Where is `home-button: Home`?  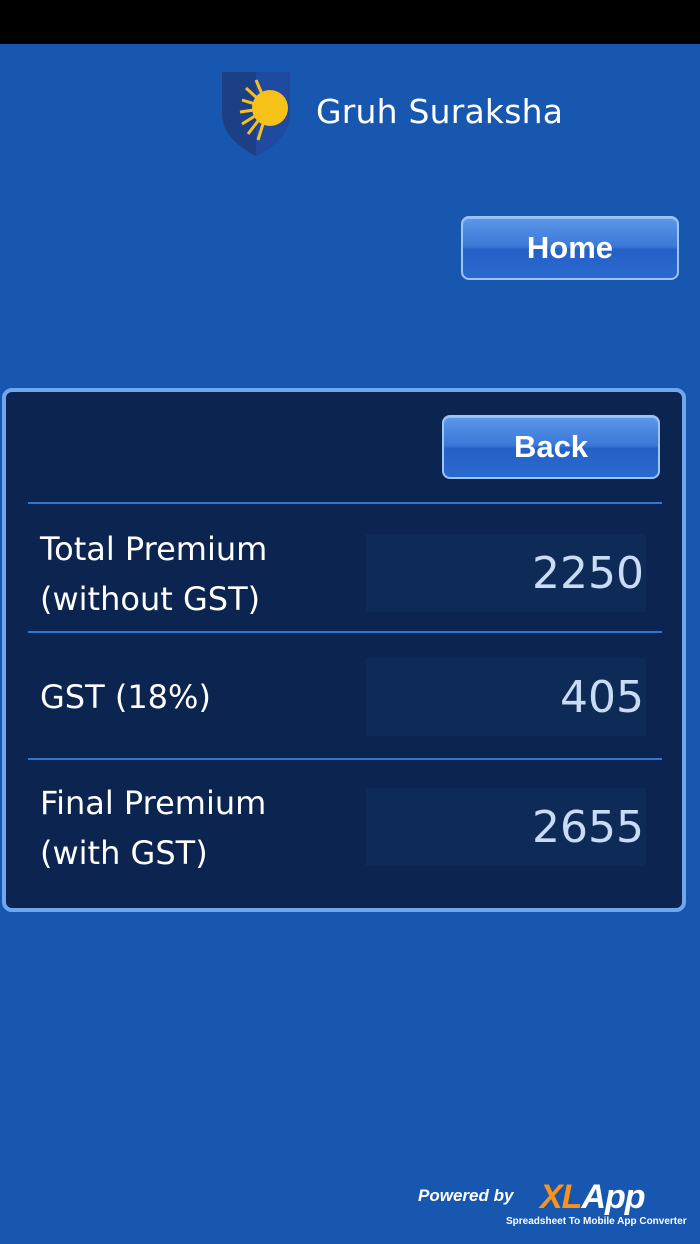 home-button: Home is located at coordinates (570, 248).